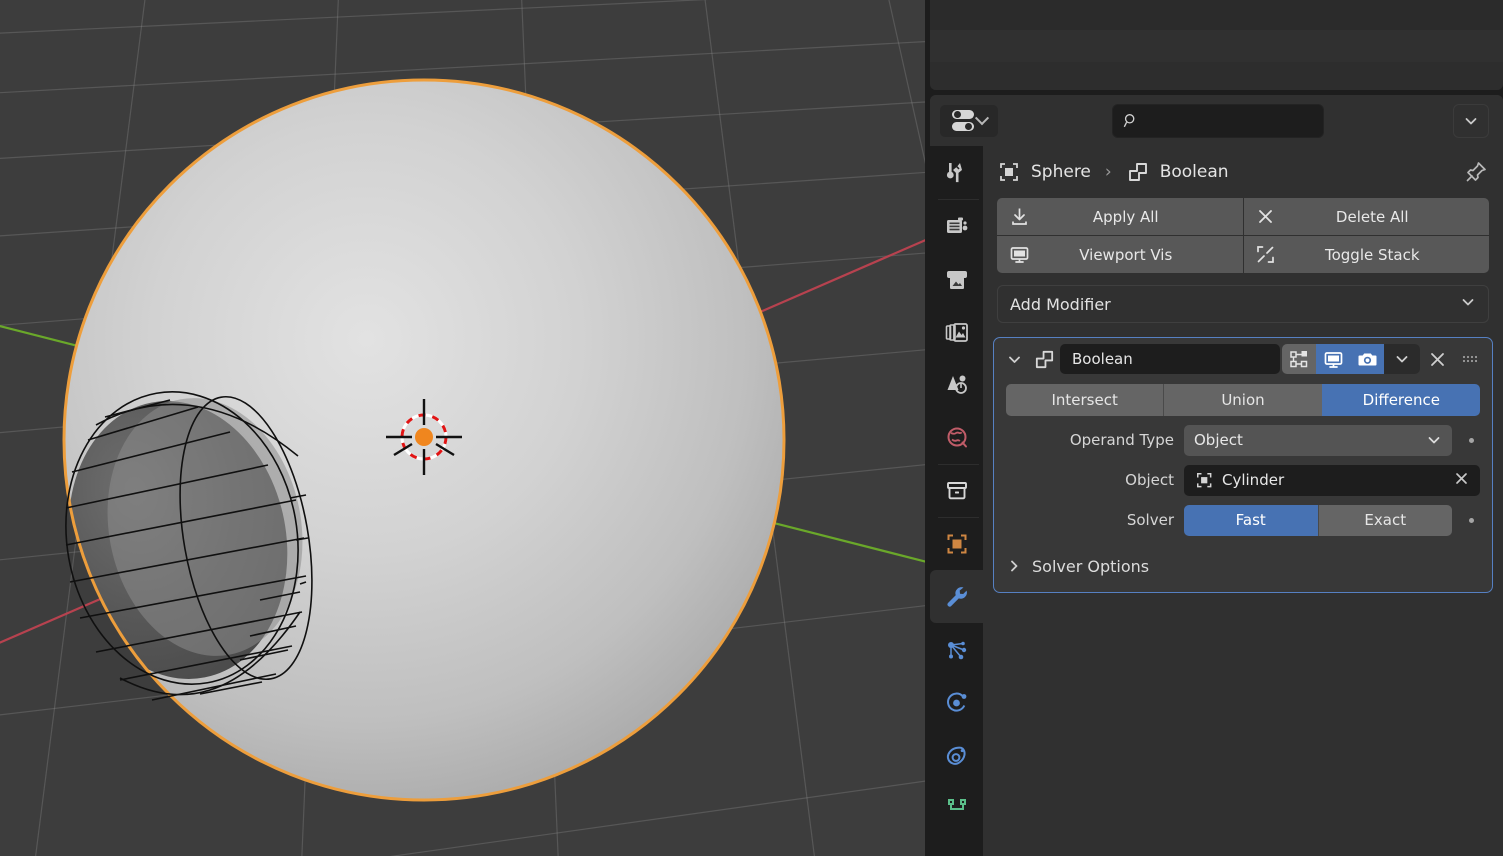  I want to click on operand-type-value: Object, so click(1218, 440).